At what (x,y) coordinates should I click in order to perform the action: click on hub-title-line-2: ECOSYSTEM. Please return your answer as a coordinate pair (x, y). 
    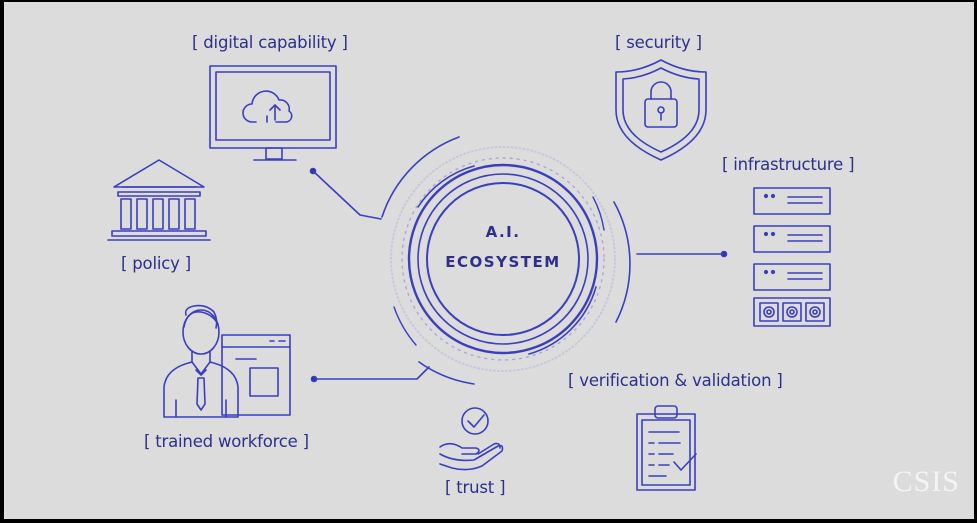
    Looking at the image, I should click on (503, 262).